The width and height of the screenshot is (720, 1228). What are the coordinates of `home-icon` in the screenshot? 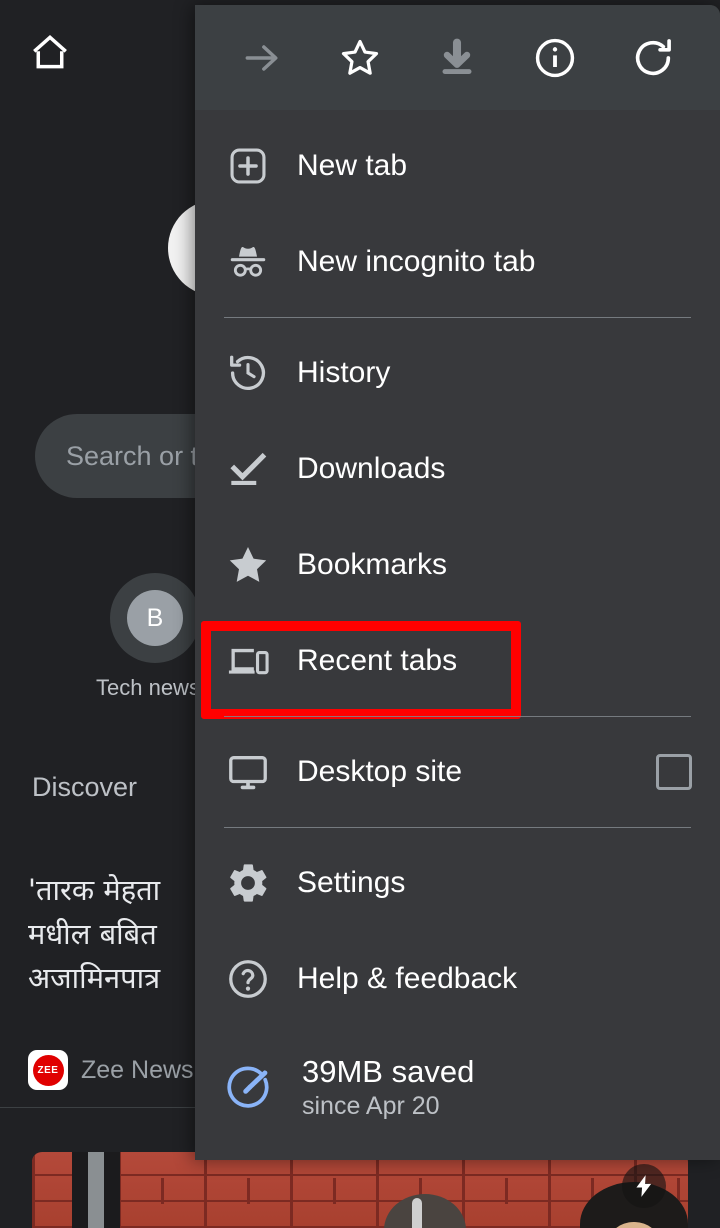 It's located at (50, 52).